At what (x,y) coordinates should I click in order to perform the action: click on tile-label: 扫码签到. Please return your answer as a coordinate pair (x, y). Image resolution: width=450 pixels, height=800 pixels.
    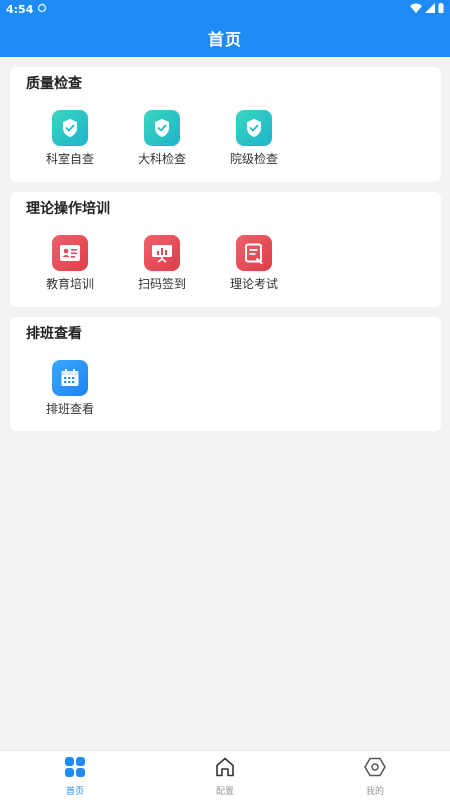
    Looking at the image, I should click on (161, 284).